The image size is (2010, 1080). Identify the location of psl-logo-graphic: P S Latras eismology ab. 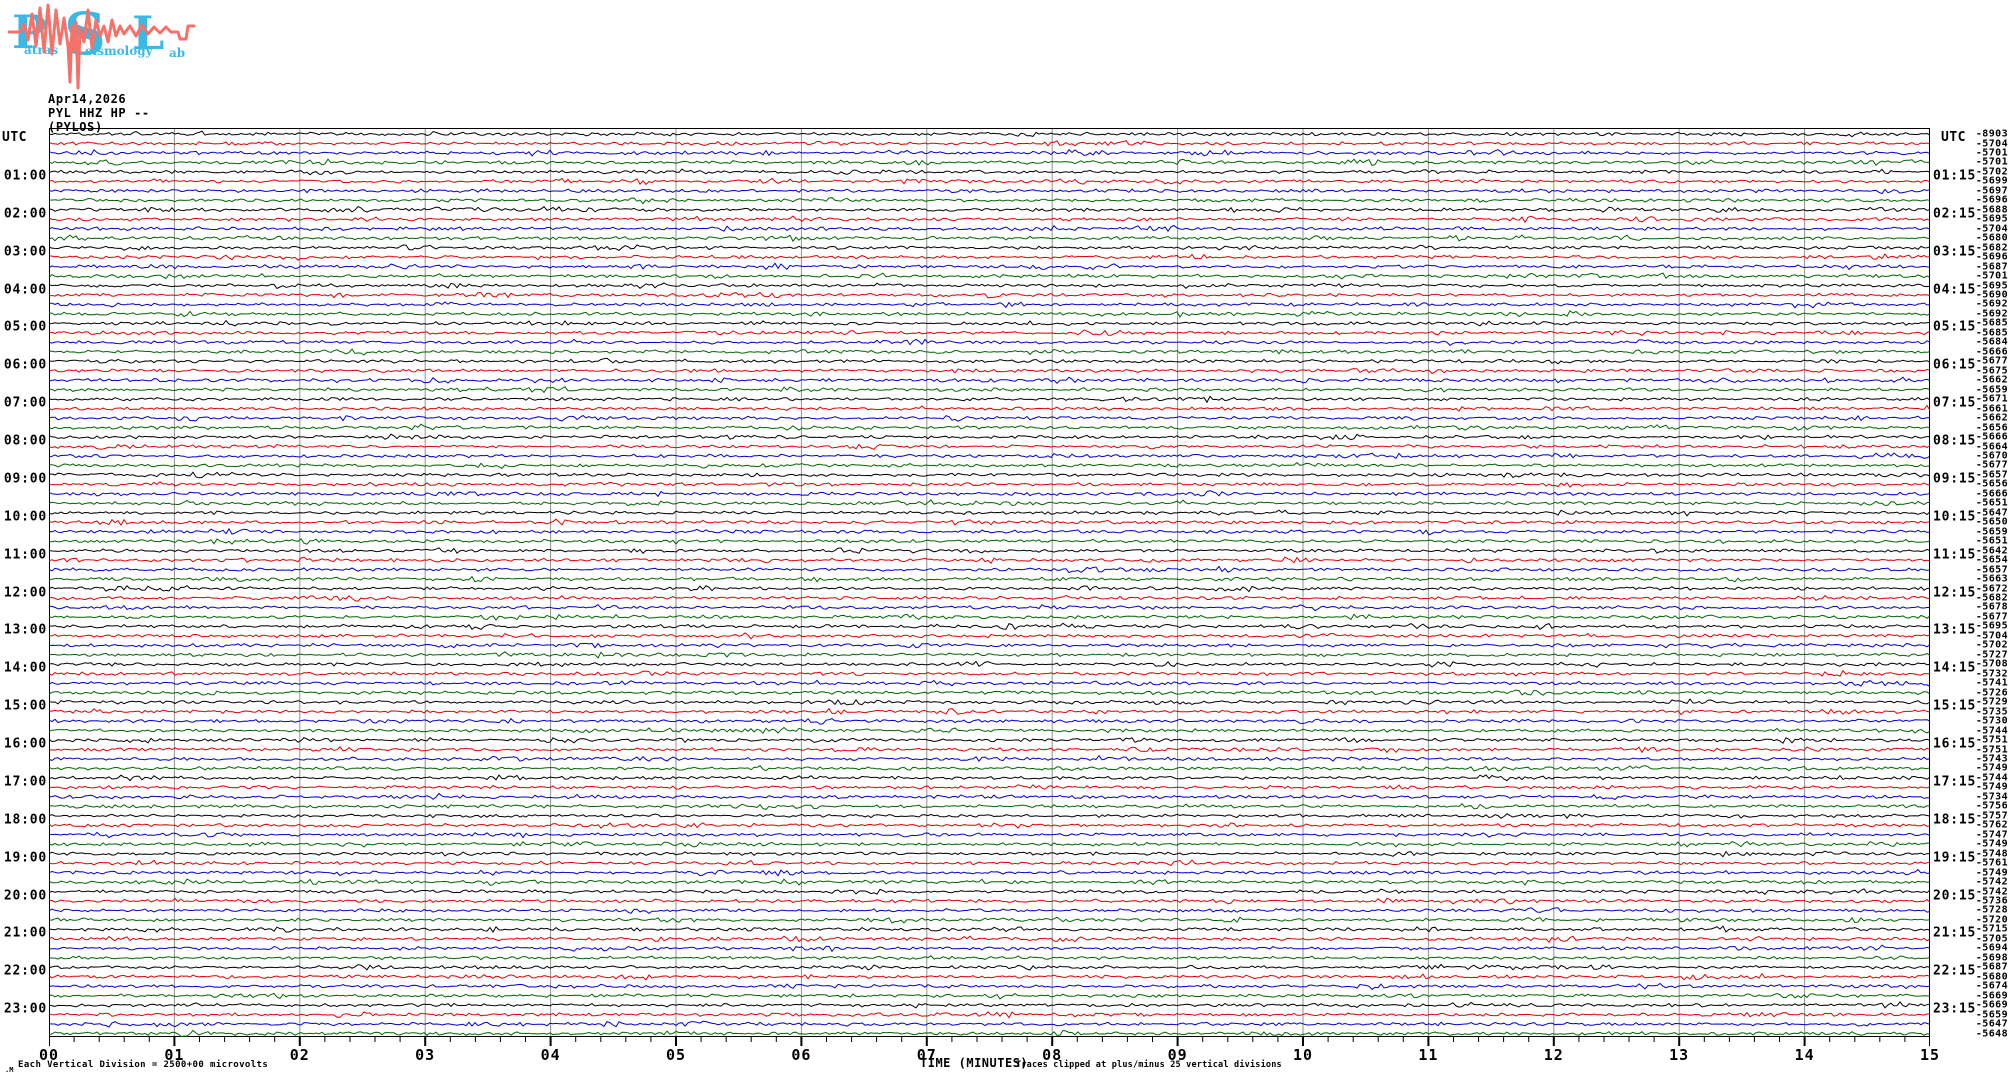
(102, 46).